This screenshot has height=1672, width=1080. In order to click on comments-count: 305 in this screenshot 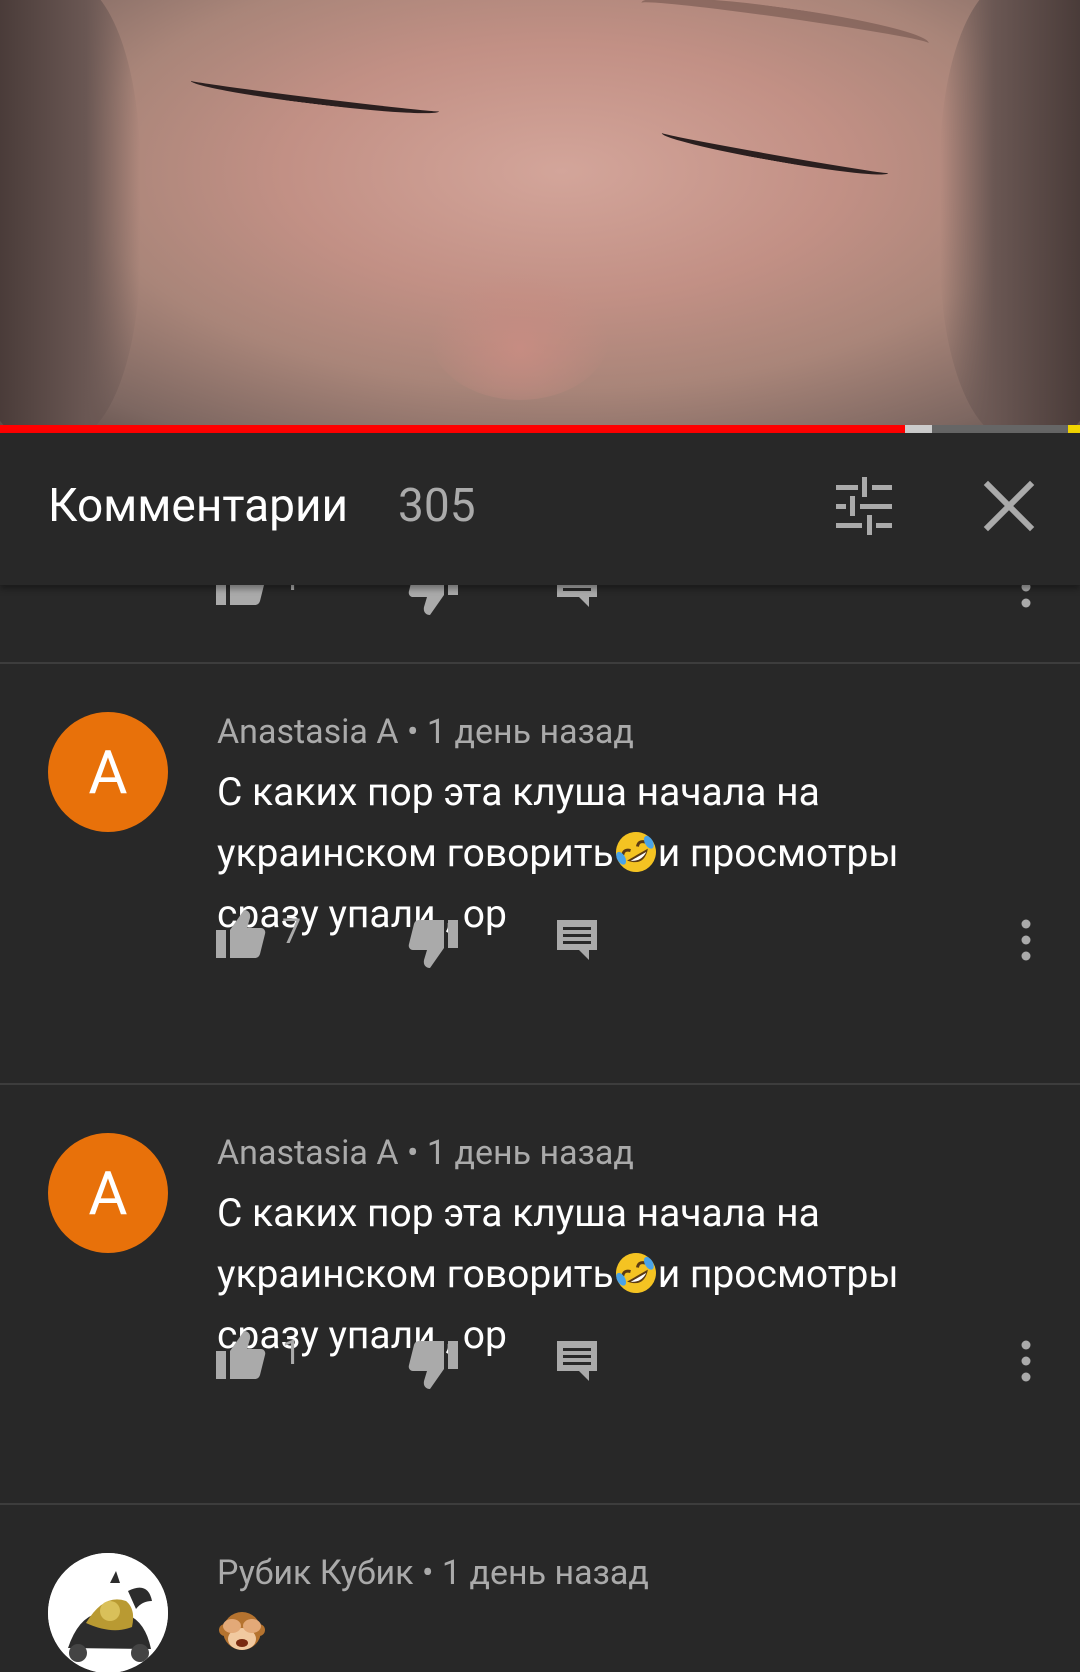, I will do `click(437, 506)`.